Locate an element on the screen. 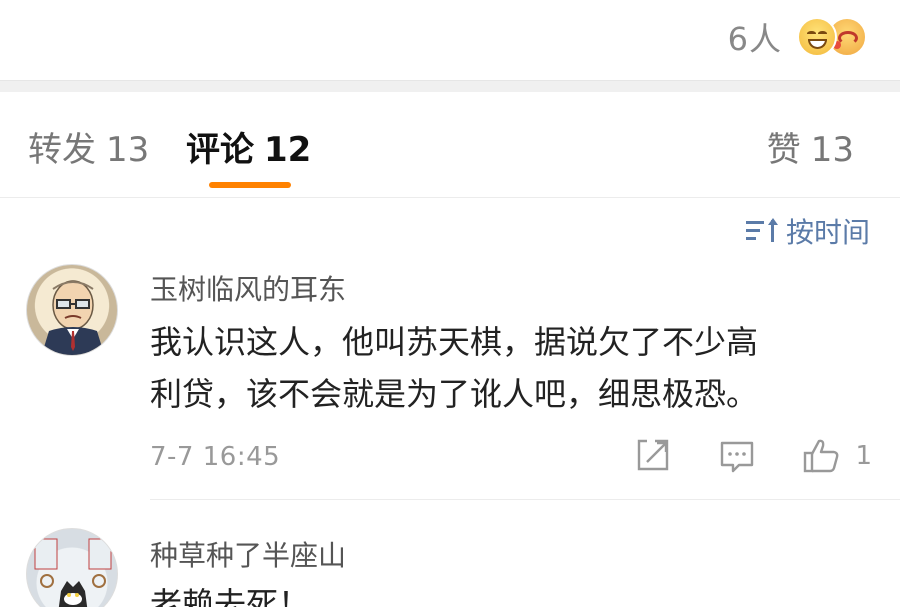  comment-icon is located at coordinates (737, 456).